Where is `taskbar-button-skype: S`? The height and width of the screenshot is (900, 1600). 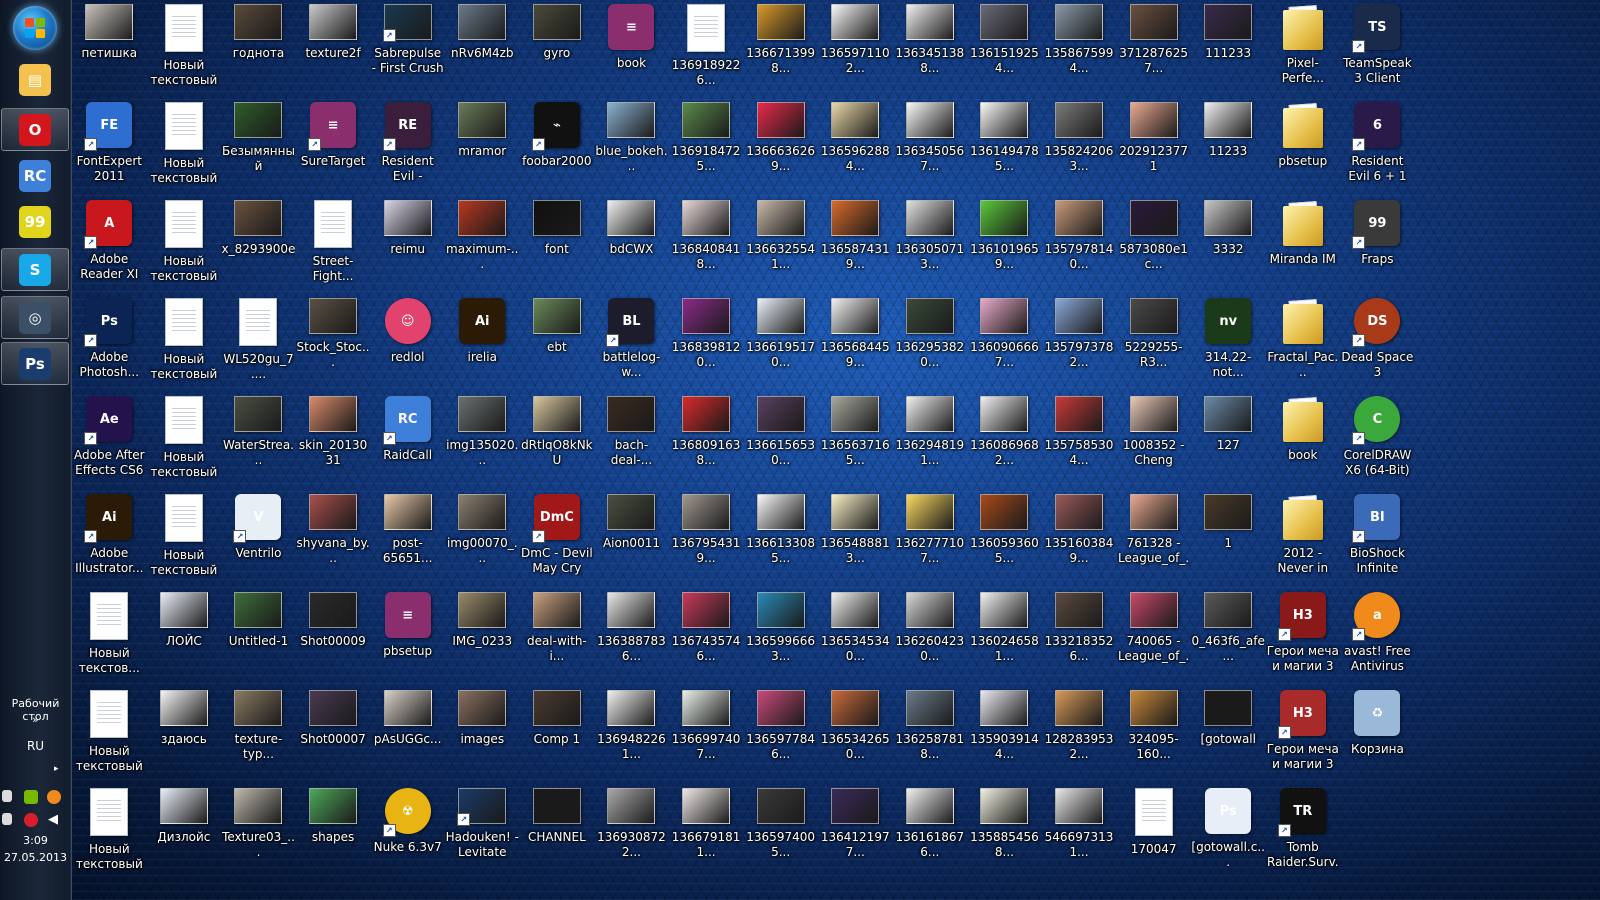
taskbar-button-skype: S is located at coordinates (35, 269).